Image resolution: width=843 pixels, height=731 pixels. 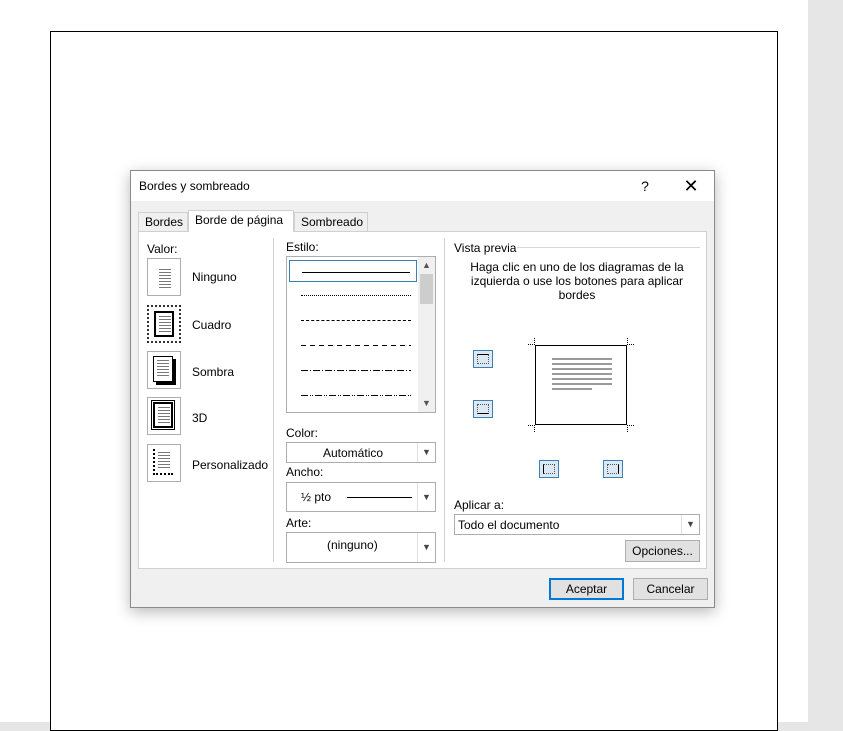 I want to click on color-label: Color:, so click(x=302, y=433).